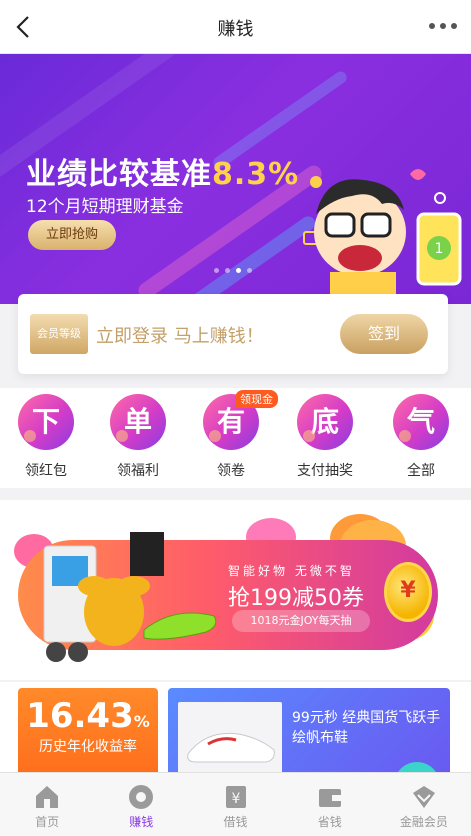 This screenshot has width=471, height=836. I want to click on cash-tag-badge: 领现金, so click(256, 399).